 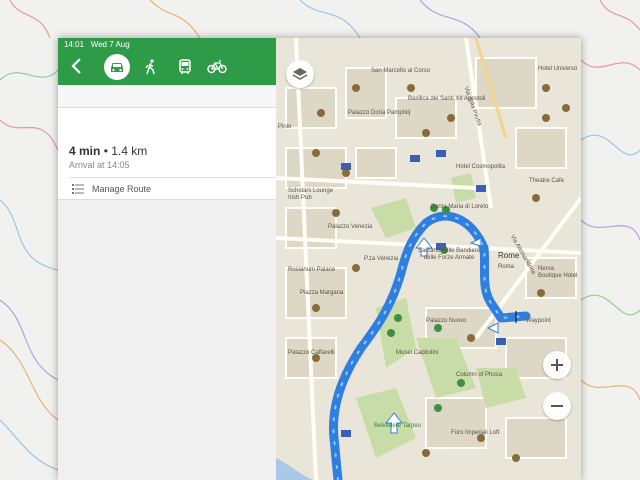 I want to click on mode-car-button, so click(x=117, y=67).